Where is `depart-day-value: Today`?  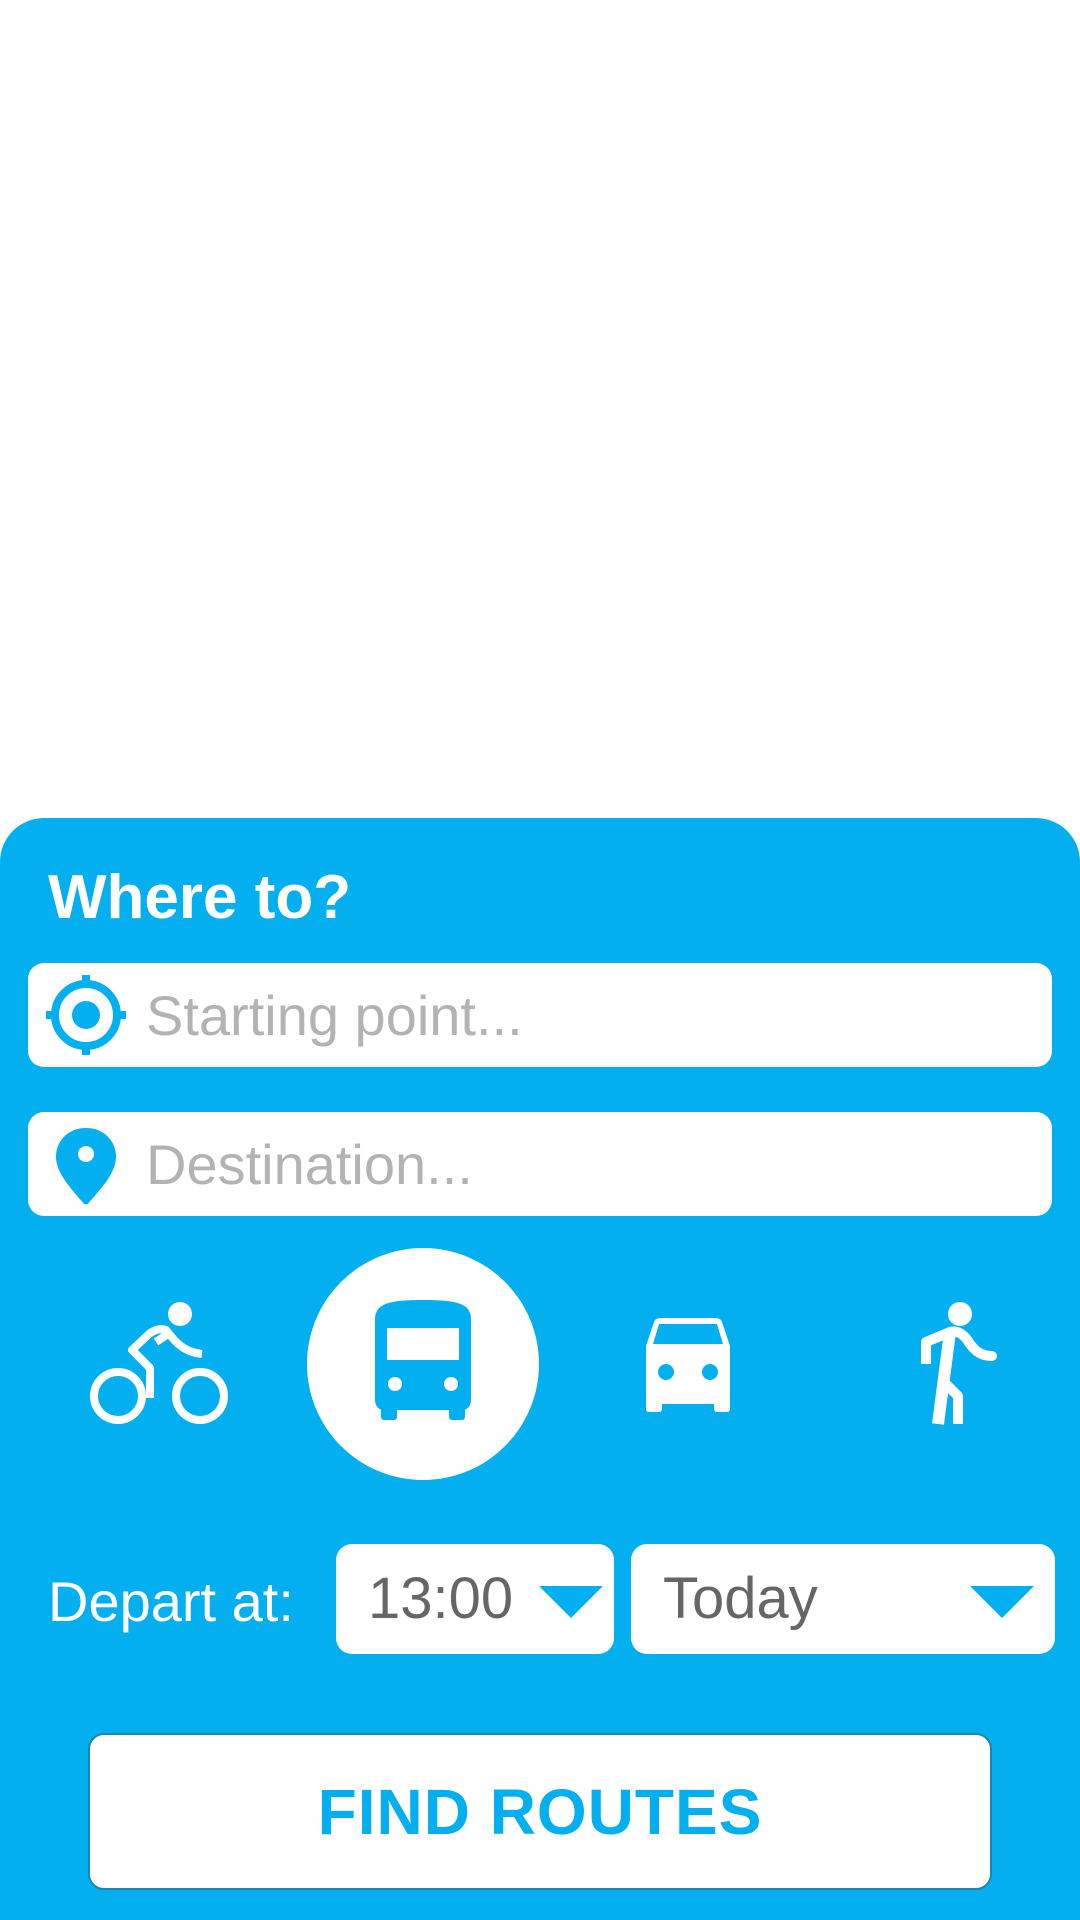 depart-day-value: Today is located at coordinates (740, 1598).